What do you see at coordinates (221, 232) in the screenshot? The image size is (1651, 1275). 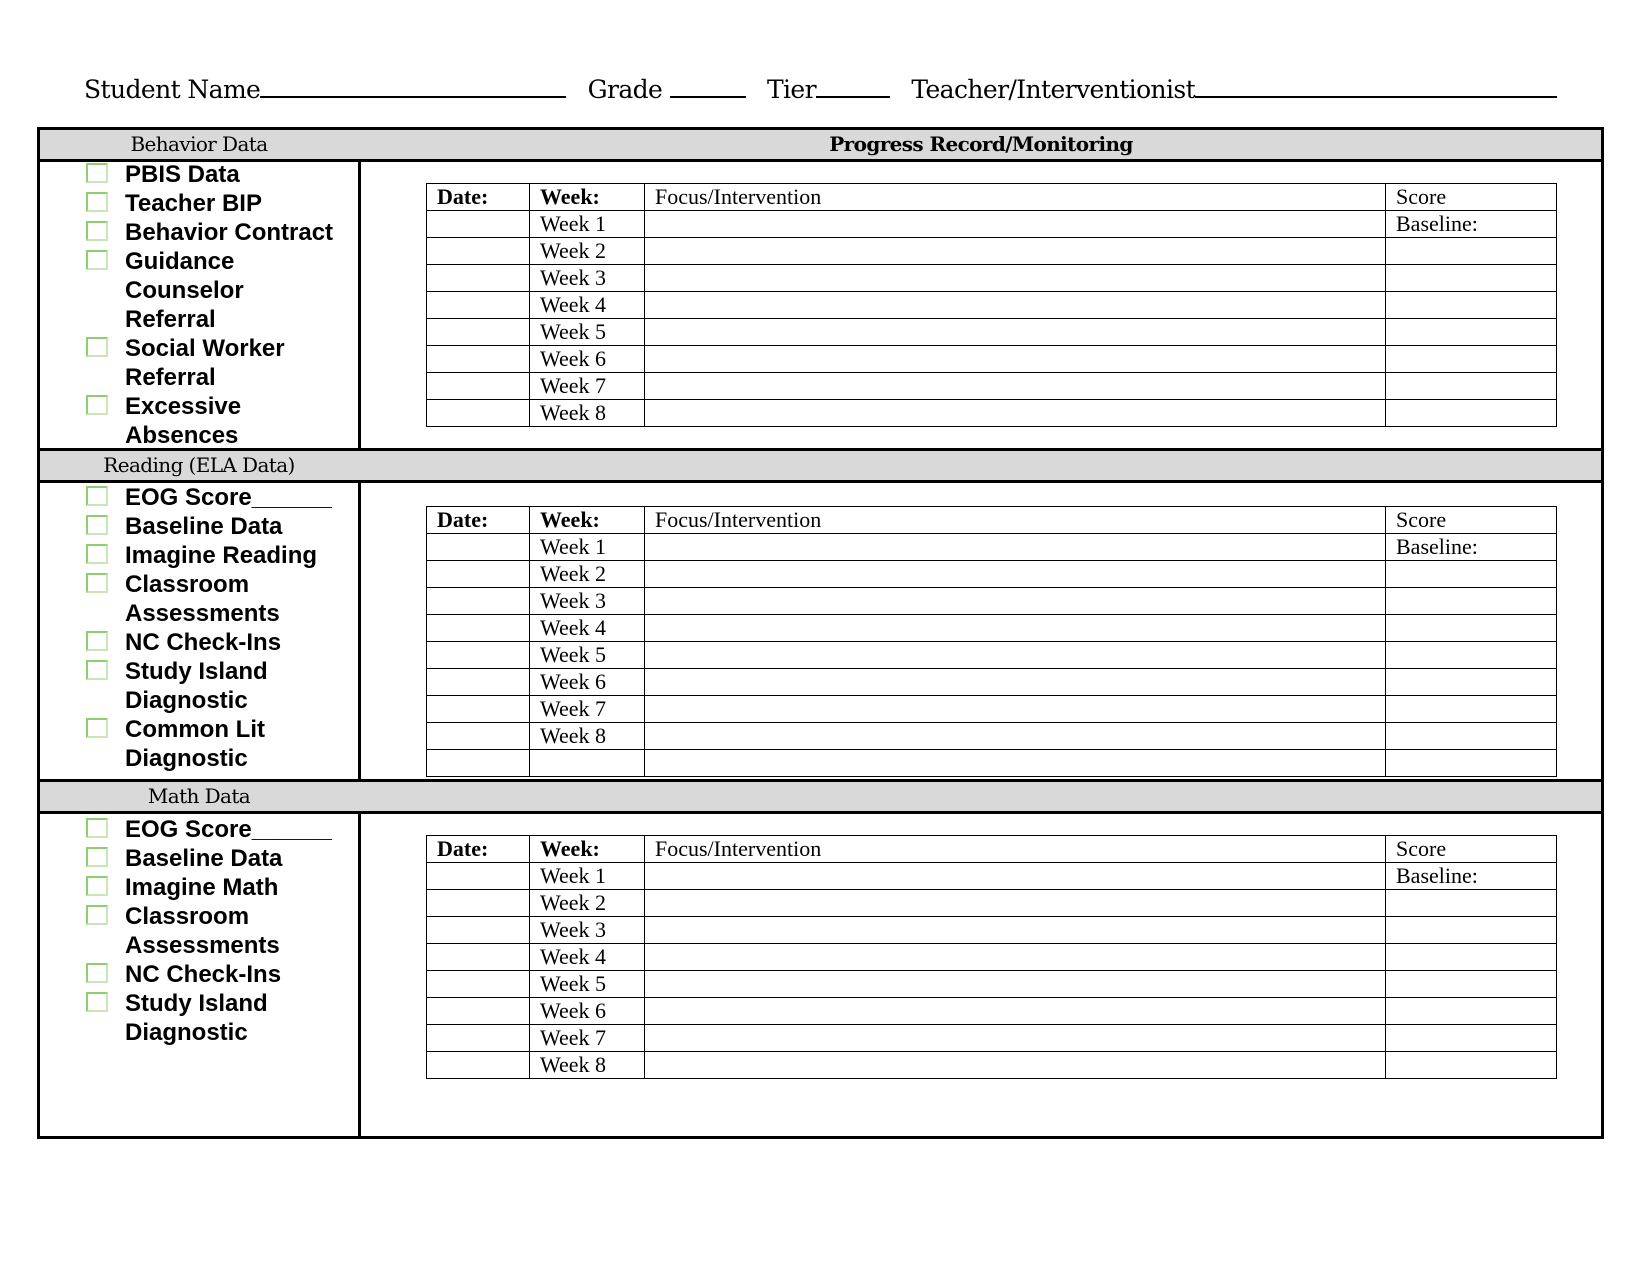 I see `checklist-item: Behavior Contract` at bounding box center [221, 232].